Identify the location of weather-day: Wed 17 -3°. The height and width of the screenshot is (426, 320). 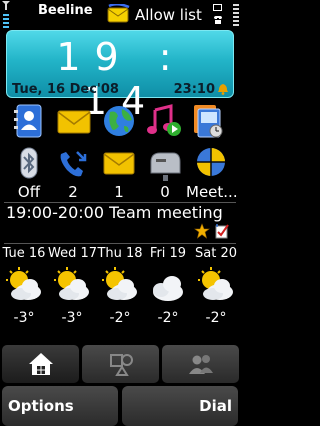
(73, 290).